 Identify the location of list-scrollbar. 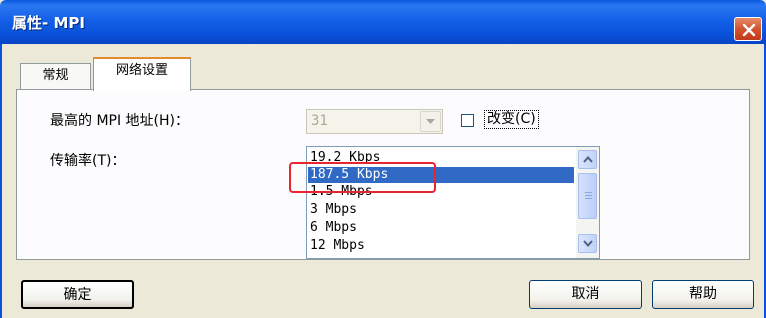
(587, 202).